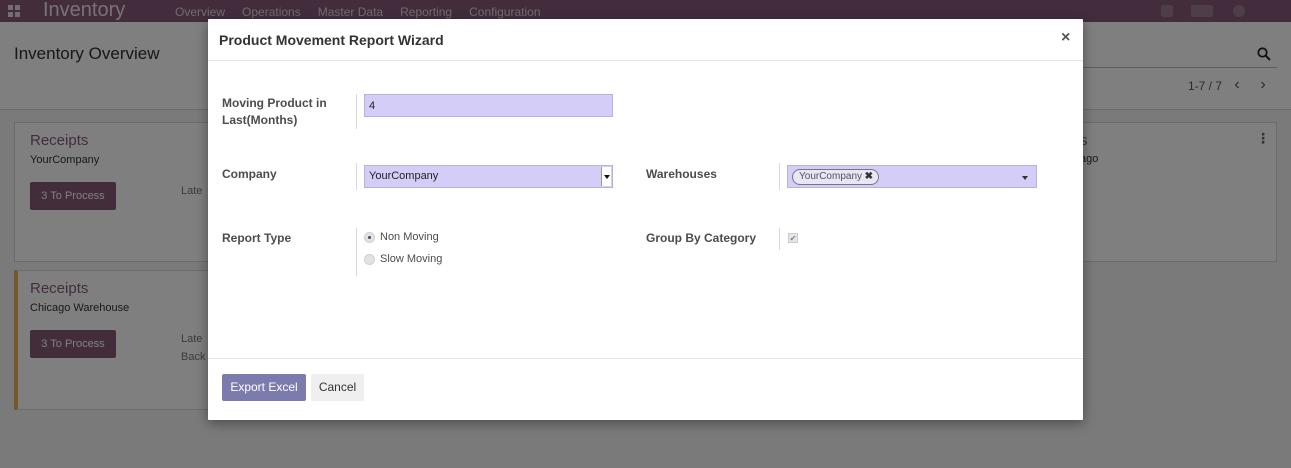 The image size is (1291, 468). Describe the element at coordinates (645, 358) in the screenshot. I see `footer-divider` at that location.